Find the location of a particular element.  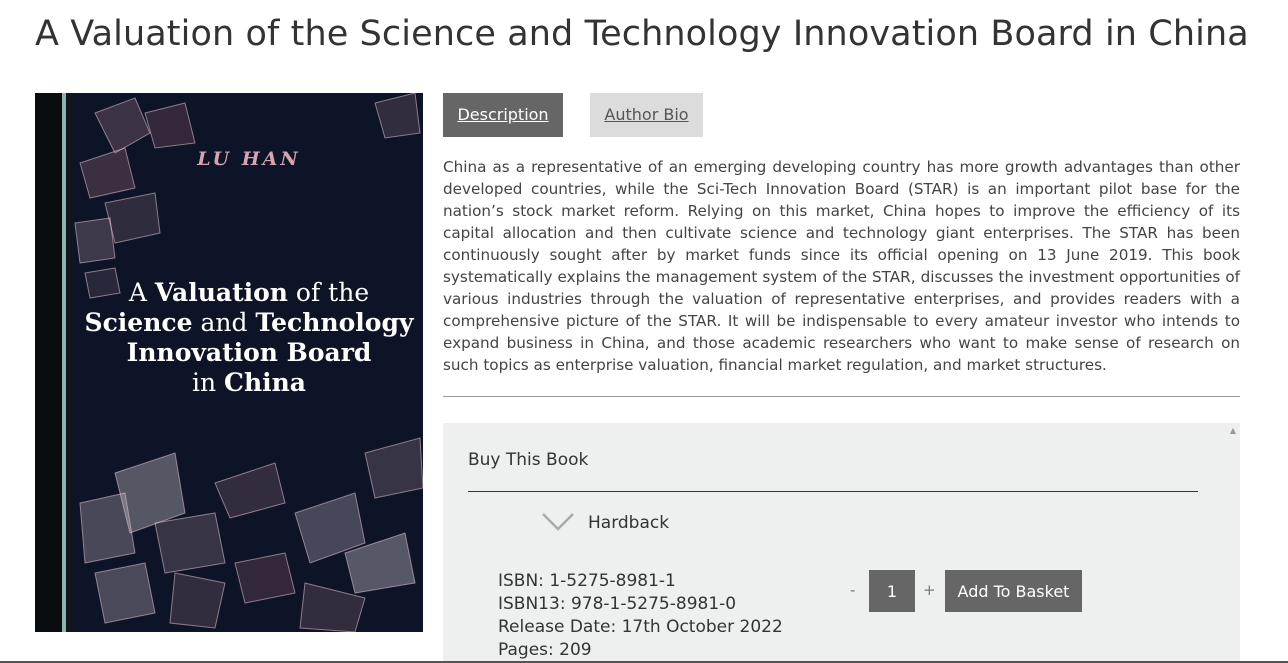

quantity-input is located at coordinates (892, 591).